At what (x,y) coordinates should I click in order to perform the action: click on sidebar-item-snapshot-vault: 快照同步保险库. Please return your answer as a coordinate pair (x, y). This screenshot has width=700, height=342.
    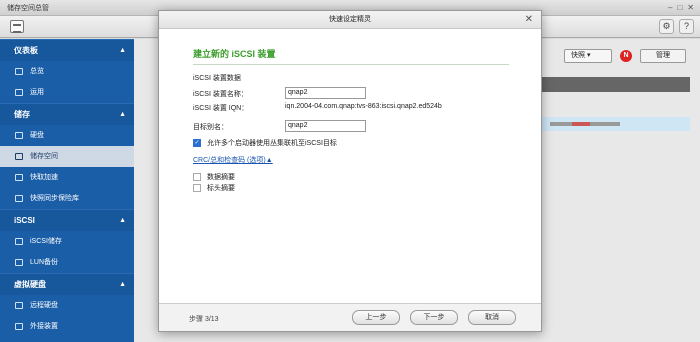
    Looking at the image, I should click on (67, 198).